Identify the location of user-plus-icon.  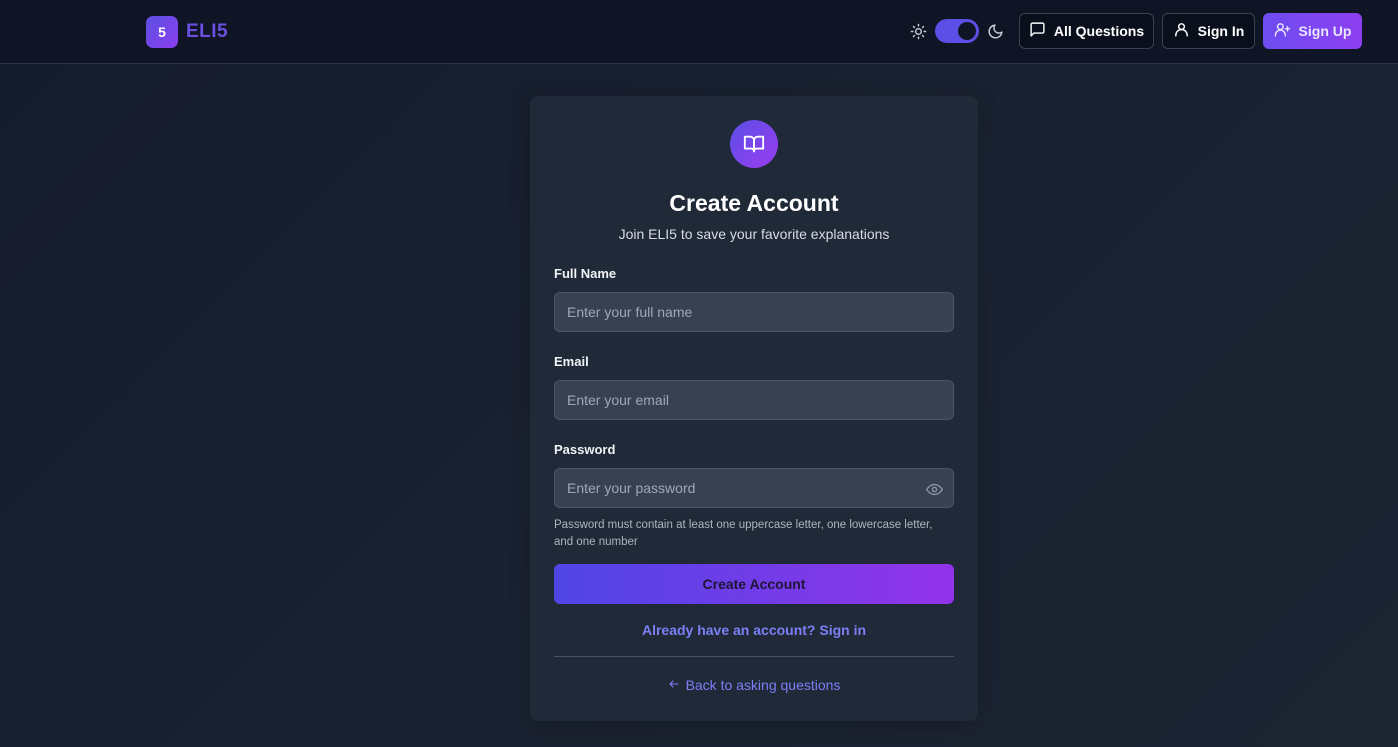
(1286, 31).